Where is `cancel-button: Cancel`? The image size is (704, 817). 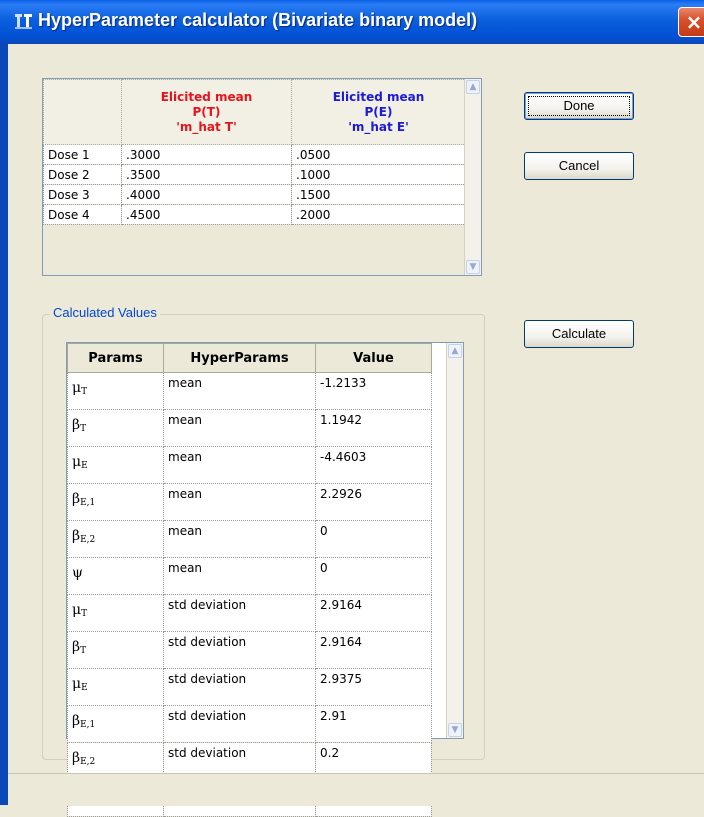
cancel-button: Cancel is located at coordinates (579, 166).